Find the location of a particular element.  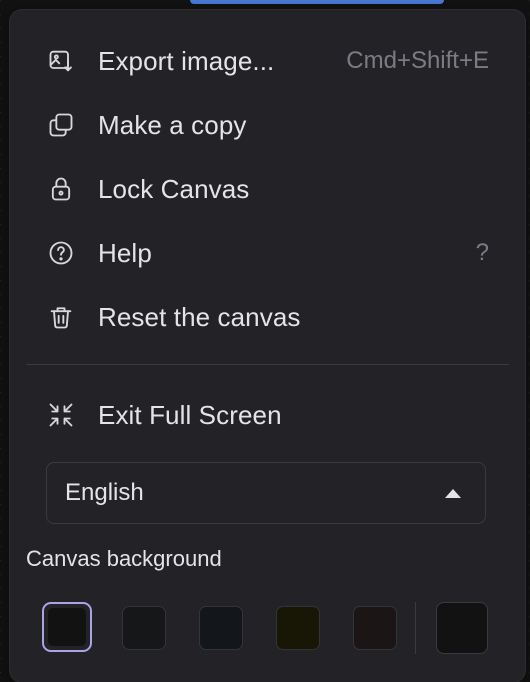

swatch-fill is located at coordinates (67, 627).